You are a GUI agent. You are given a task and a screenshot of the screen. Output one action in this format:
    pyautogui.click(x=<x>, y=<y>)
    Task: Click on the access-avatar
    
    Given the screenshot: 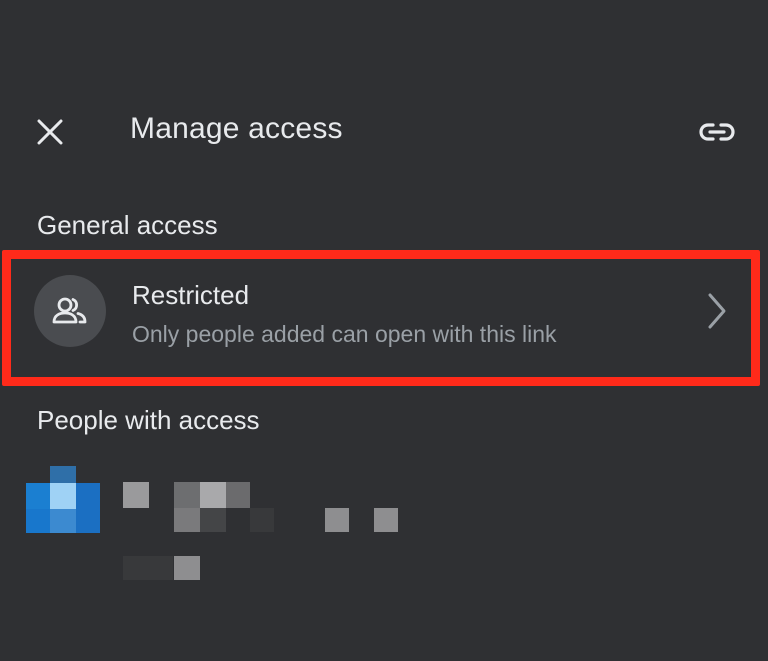 What is the action you would take?
    pyautogui.click(x=70, y=311)
    